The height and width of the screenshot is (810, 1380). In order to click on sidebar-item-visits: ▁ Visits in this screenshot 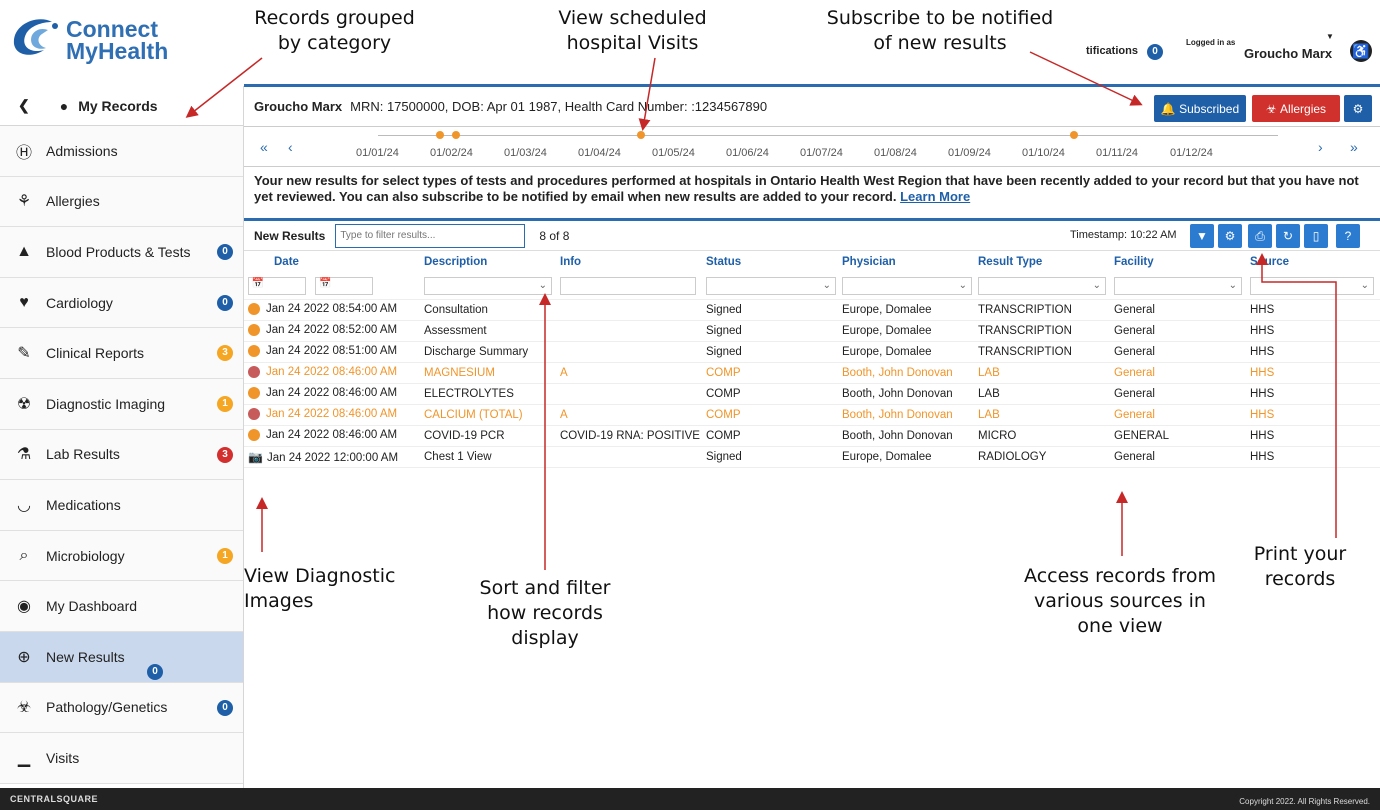, I will do `click(121, 758)`.